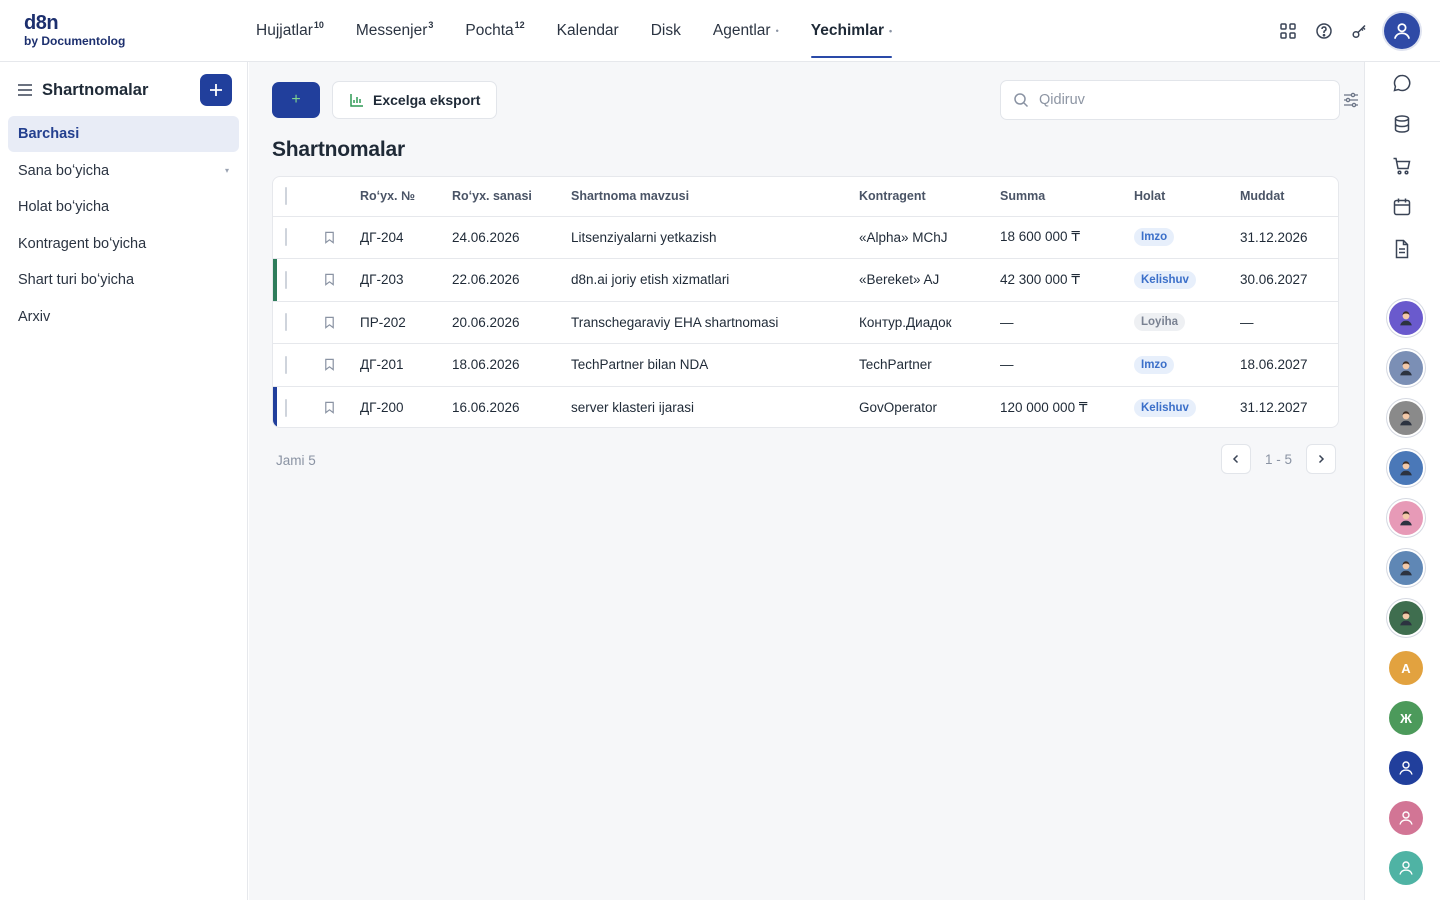 The width and height of the screenshot is (1440, 900). I want to click on filter-settings-icon, so click(1351, 100).